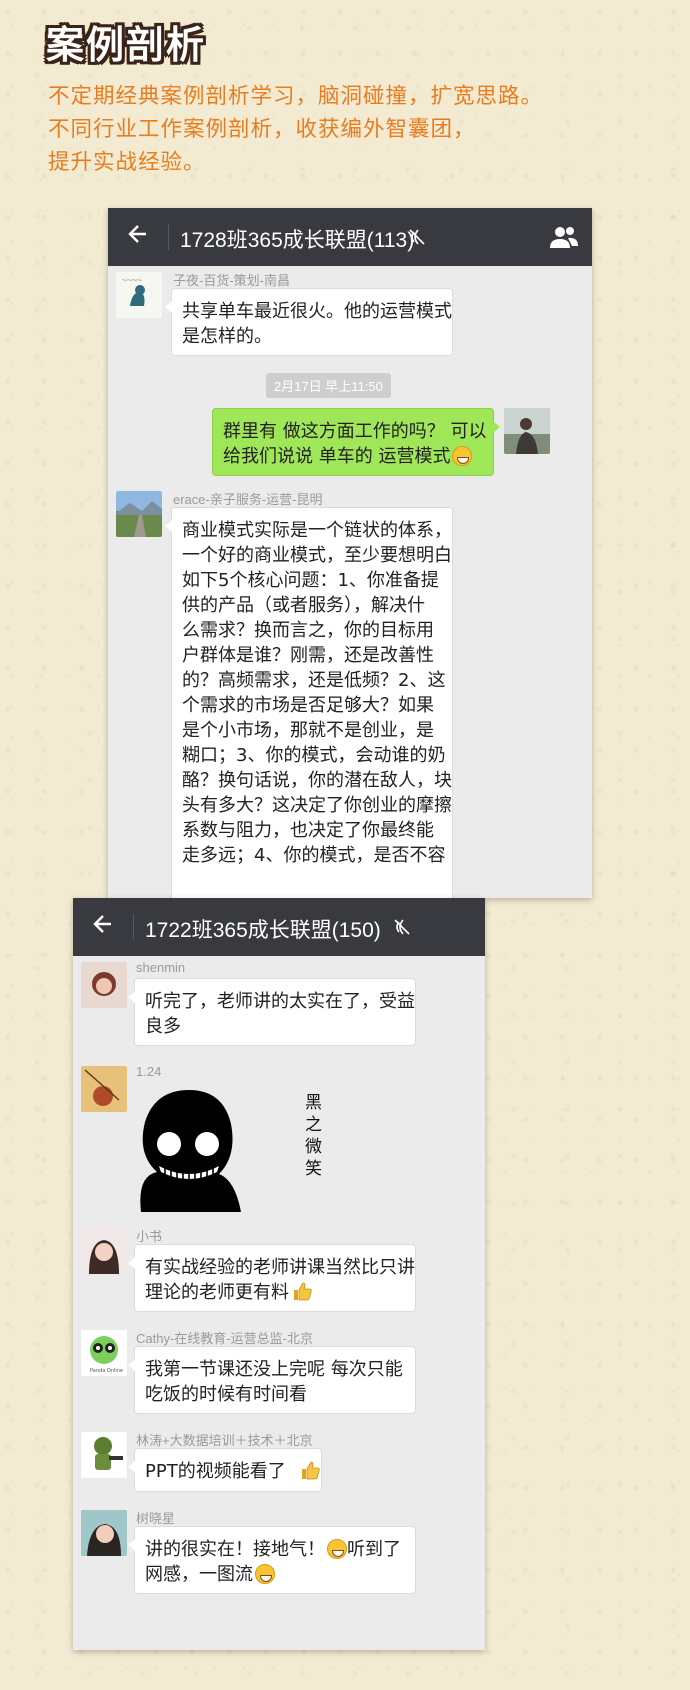  I want to click on sticker-char: 黑, so click(313, 1103).